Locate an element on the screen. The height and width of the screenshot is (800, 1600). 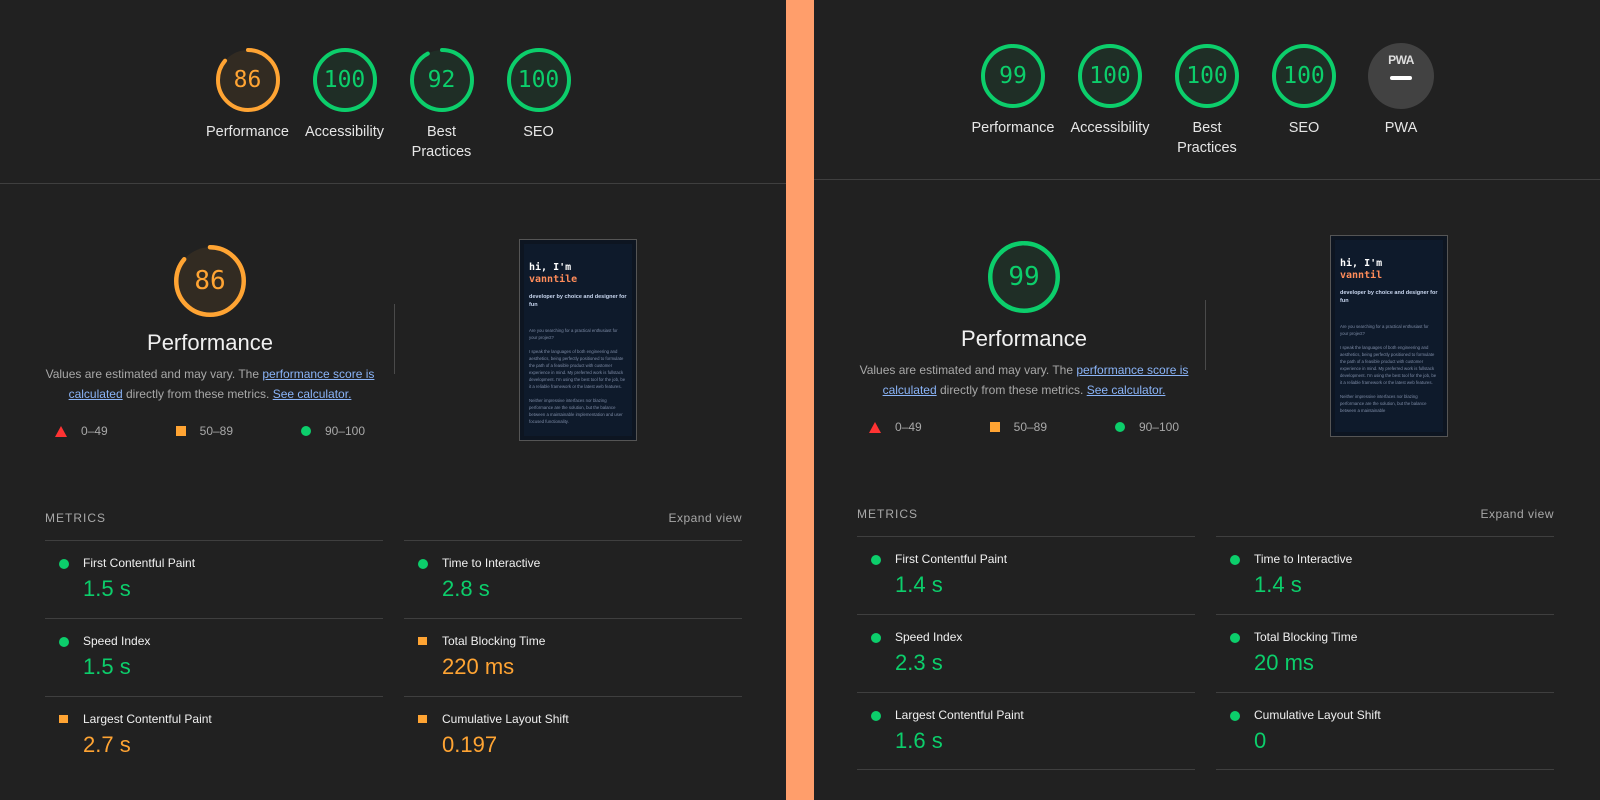
desc-text: directly from these metrics. is located at coordinates (197, 394).